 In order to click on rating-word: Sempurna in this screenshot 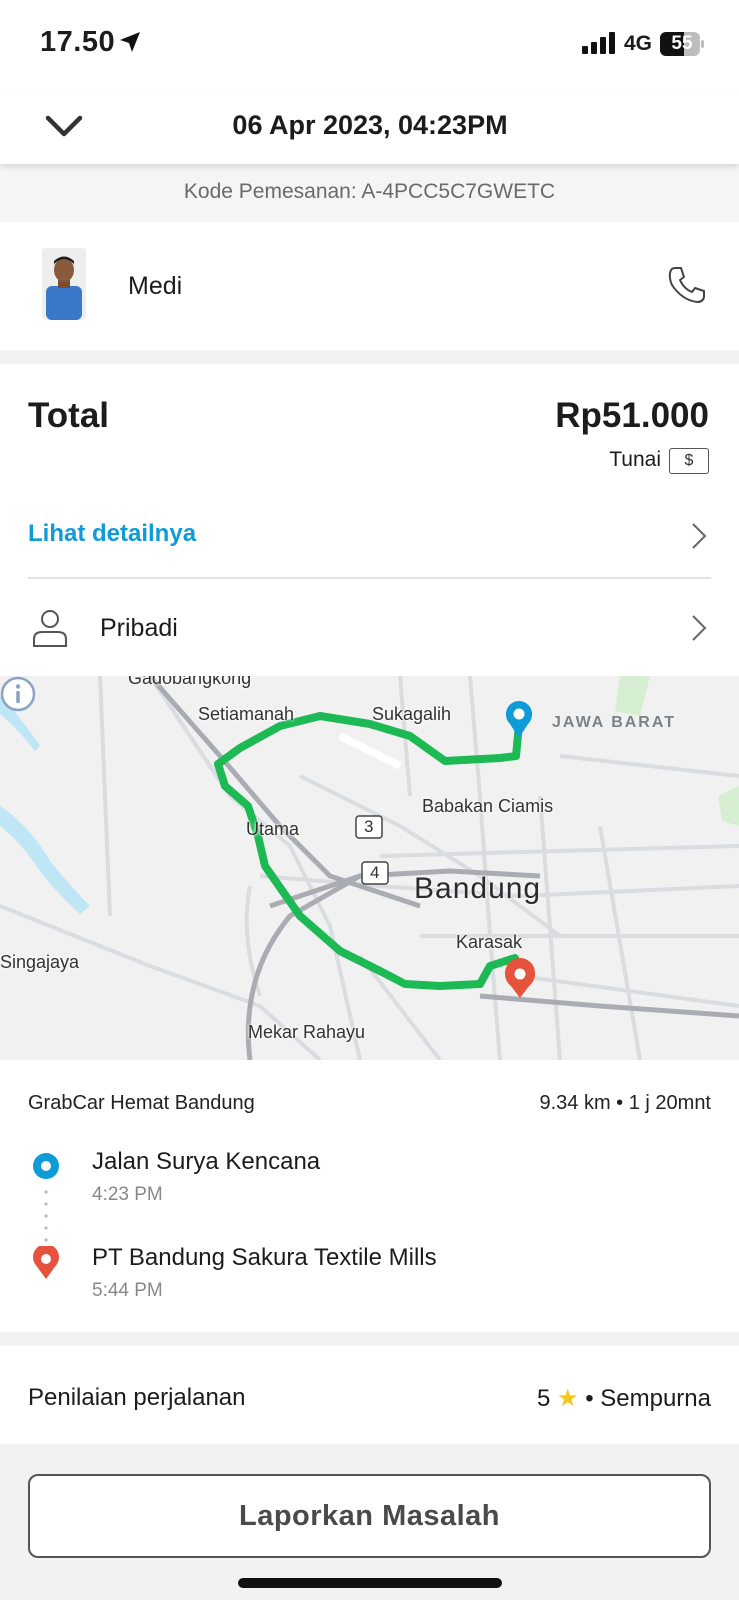, I will do `click(655, 1398)`.